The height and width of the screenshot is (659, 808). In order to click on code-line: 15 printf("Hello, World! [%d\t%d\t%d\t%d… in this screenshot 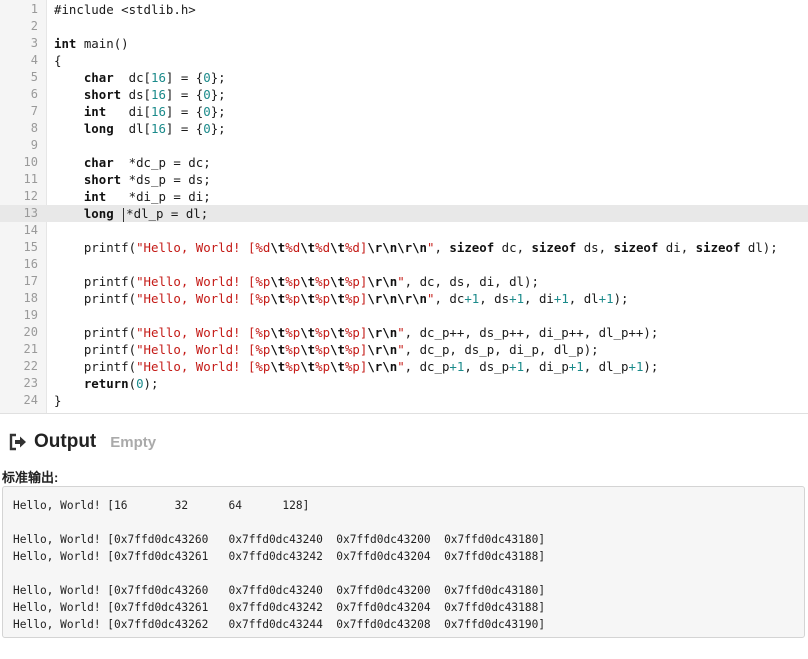, I will do `click(404, 247)`.